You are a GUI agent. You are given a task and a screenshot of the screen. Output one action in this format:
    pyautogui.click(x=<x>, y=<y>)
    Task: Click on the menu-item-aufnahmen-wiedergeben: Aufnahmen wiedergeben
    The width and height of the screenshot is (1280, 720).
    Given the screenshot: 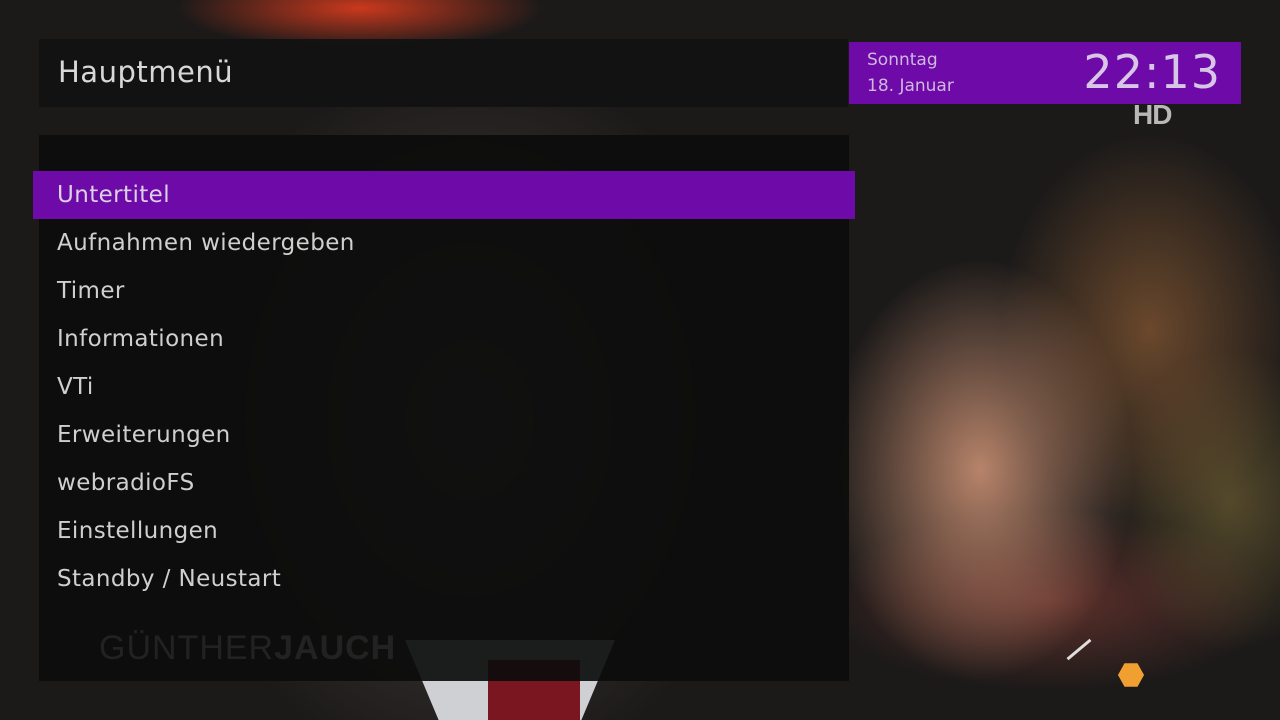 What is the action you would take?
    pyautogui.click(x=206, y=243)
    